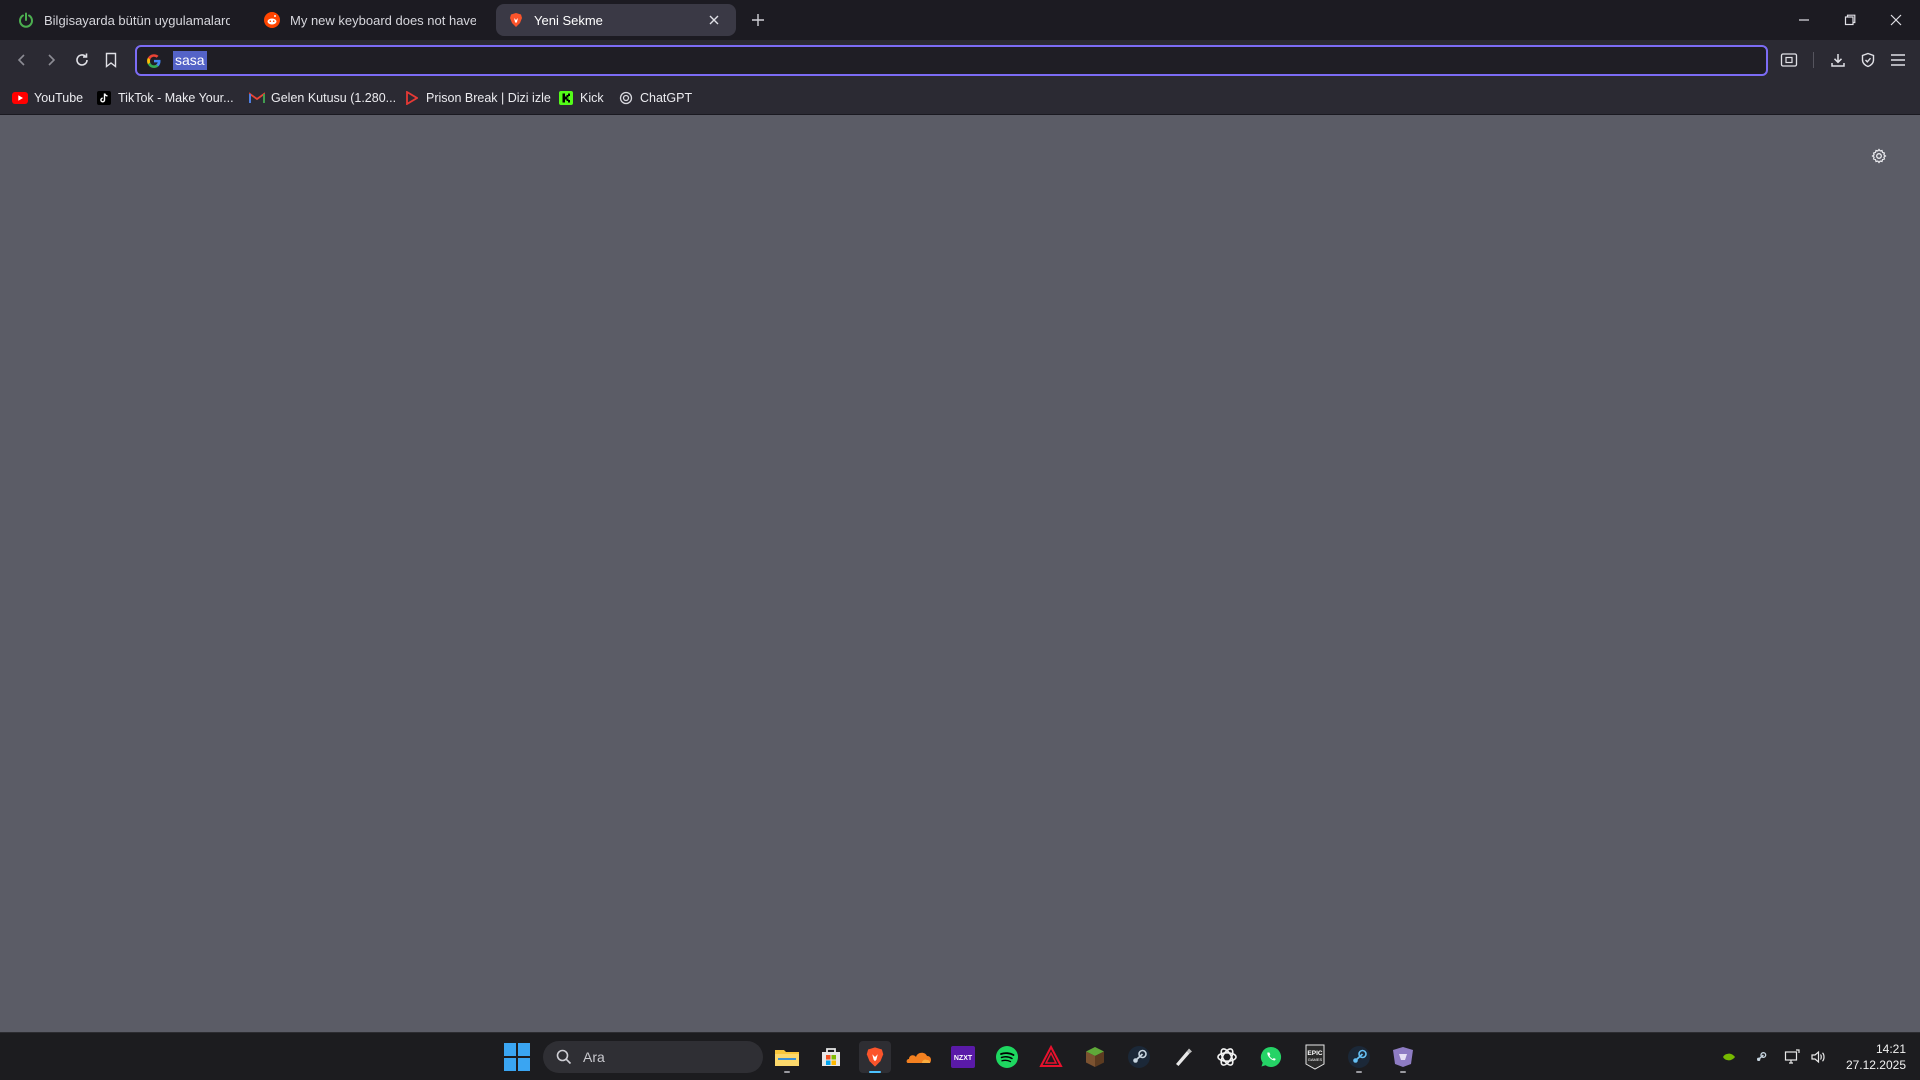 This screenshot has height=1080, width=1920. What do you see at coordinates (653, 1057) in the screenshot?
I see `taskbar-search: Ara` at bounding box center [653, 1057].